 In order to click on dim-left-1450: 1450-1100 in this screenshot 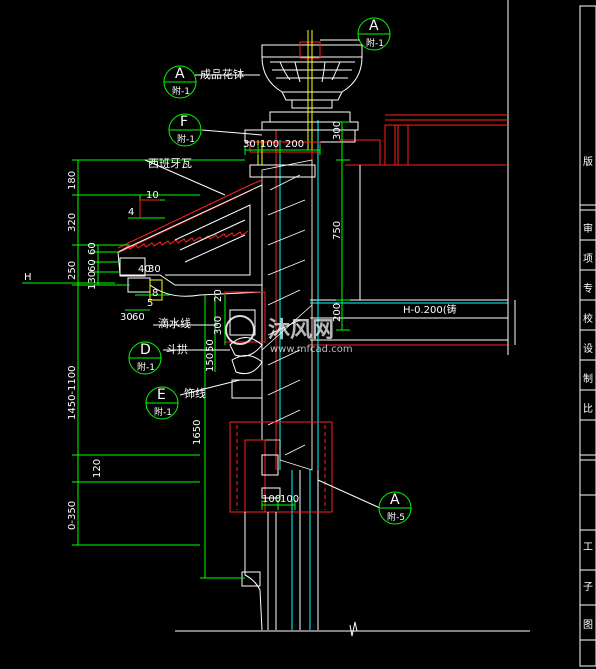, I will do `click(72, 392)`.